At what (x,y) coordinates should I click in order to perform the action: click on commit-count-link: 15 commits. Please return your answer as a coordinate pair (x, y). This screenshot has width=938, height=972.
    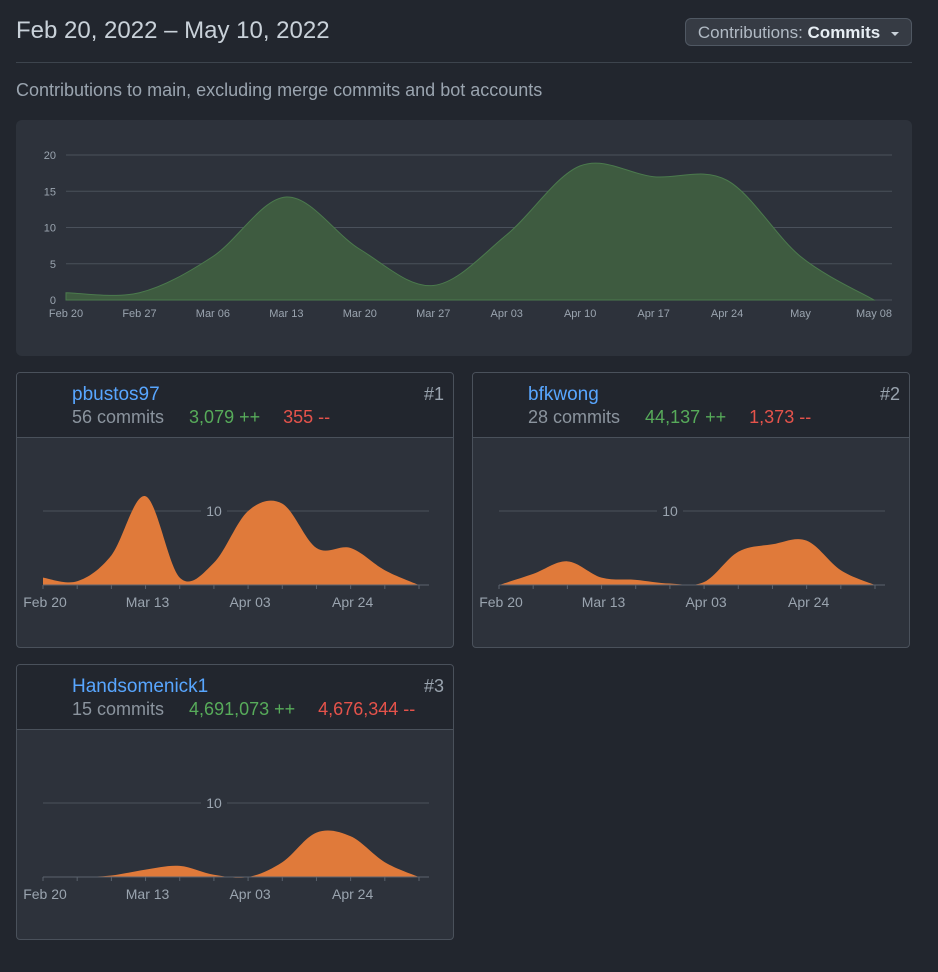
    Looking at the image, I should click on (118, 709).